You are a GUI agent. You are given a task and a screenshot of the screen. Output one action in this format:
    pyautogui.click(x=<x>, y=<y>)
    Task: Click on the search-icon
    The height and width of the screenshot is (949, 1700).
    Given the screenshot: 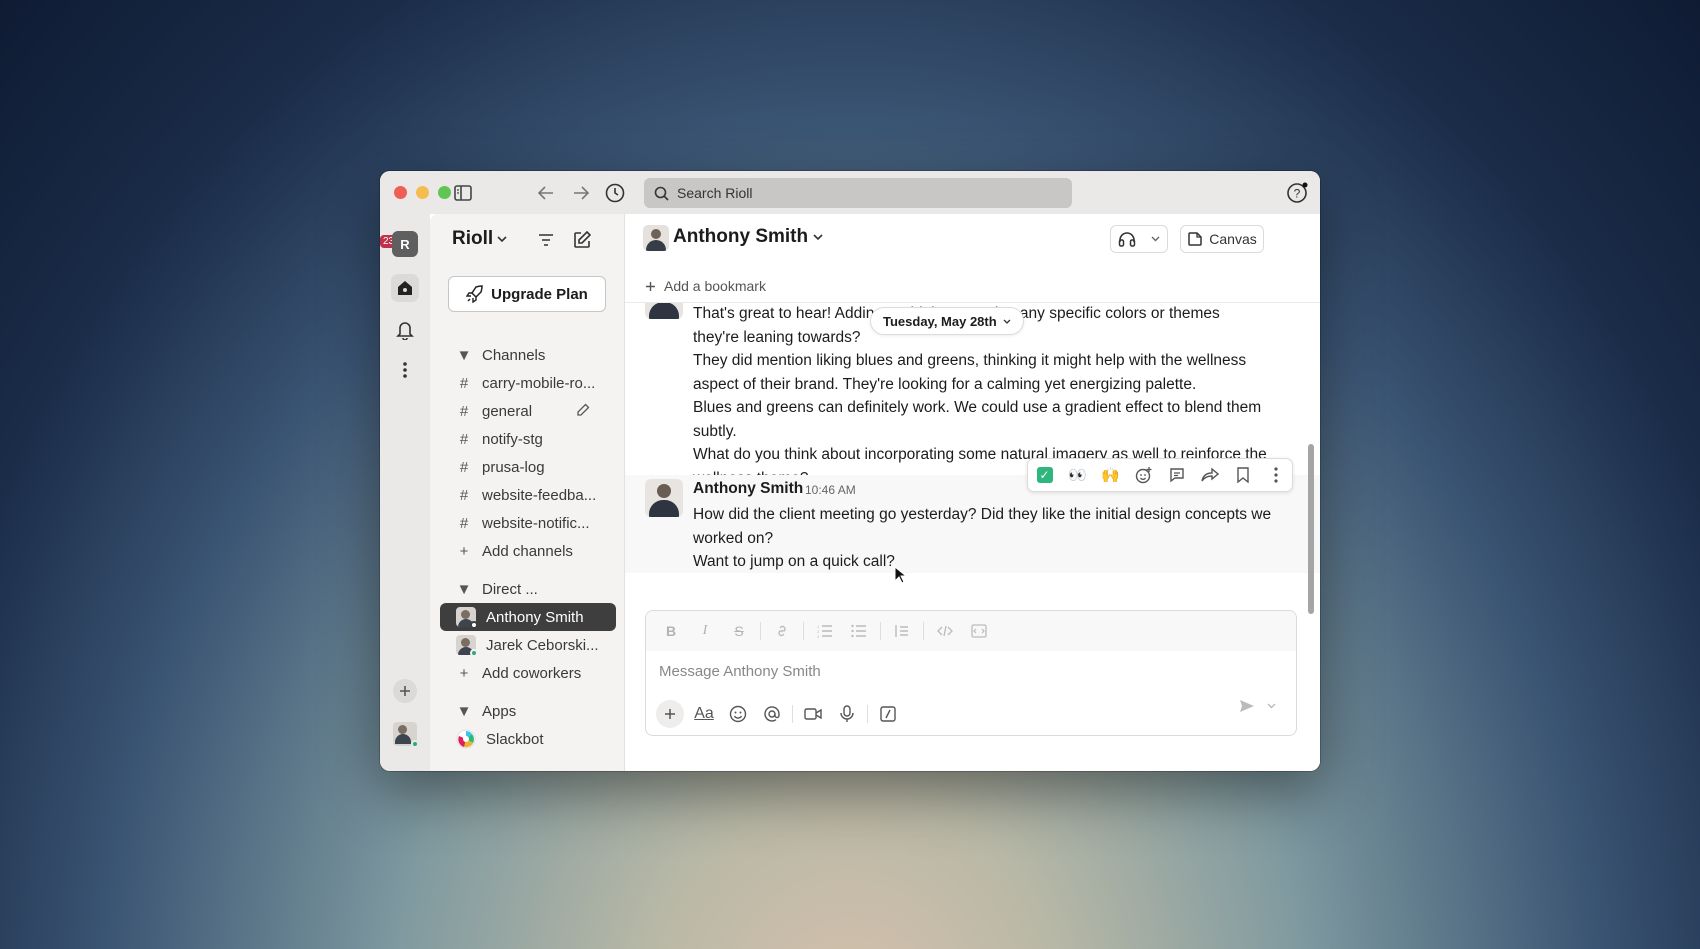 What is the action you would take?
    pyautogui.click(x=661, y=193)
    